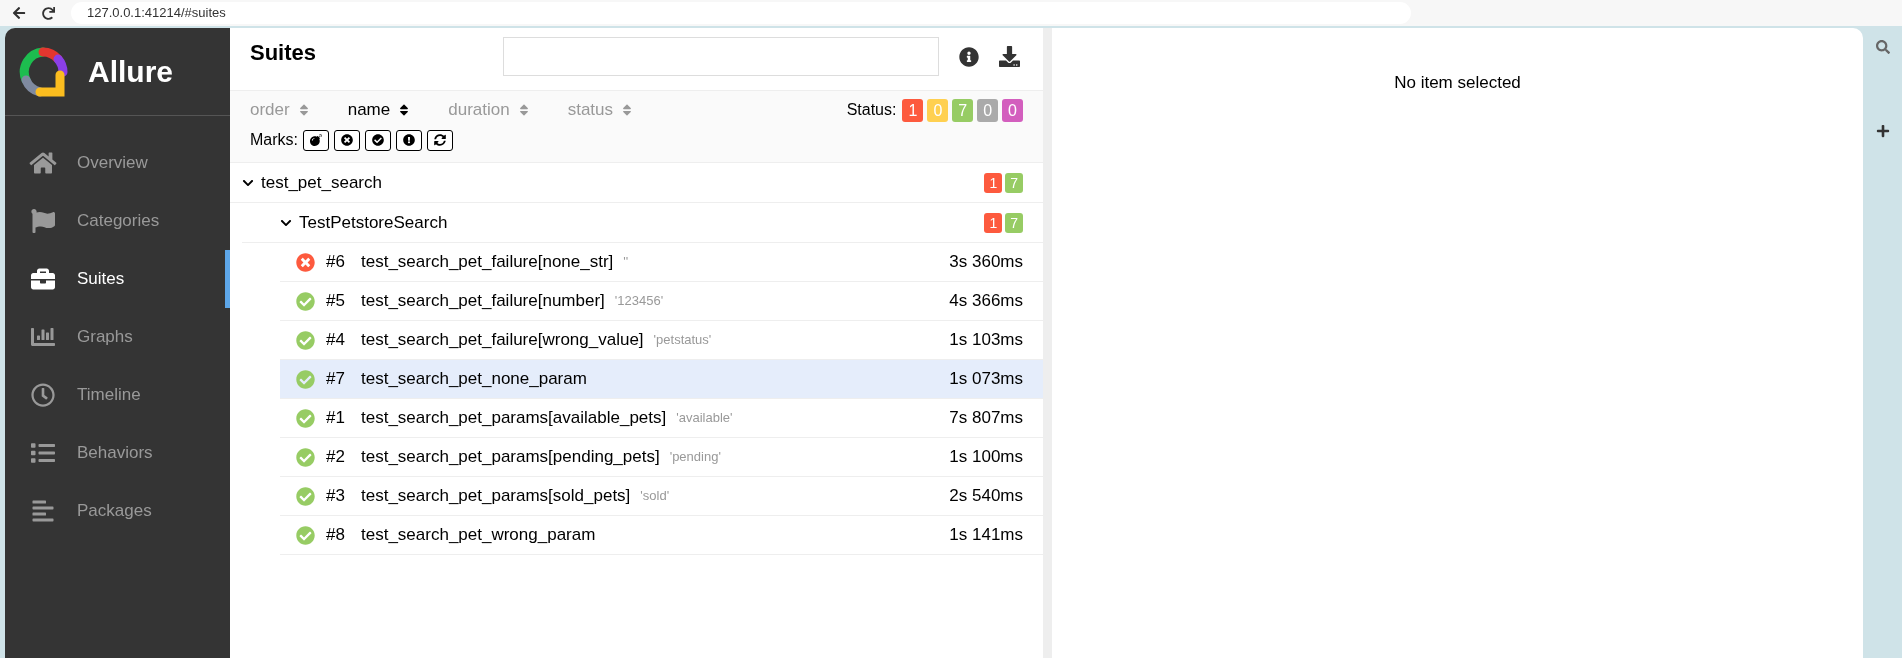  Describe the element at coordinates (483, 301) in the screenshot. I see `test-name: test_search_pet_failure[number]` at that location.